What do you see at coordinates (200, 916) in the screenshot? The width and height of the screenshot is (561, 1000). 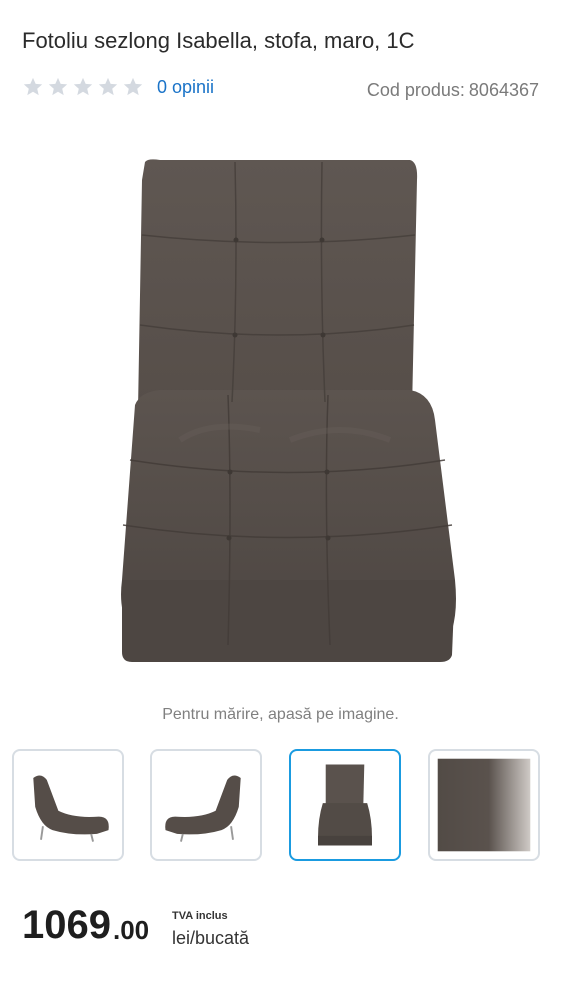 I see `vat-label: TVA inclus` at bounding box center [200, 916].